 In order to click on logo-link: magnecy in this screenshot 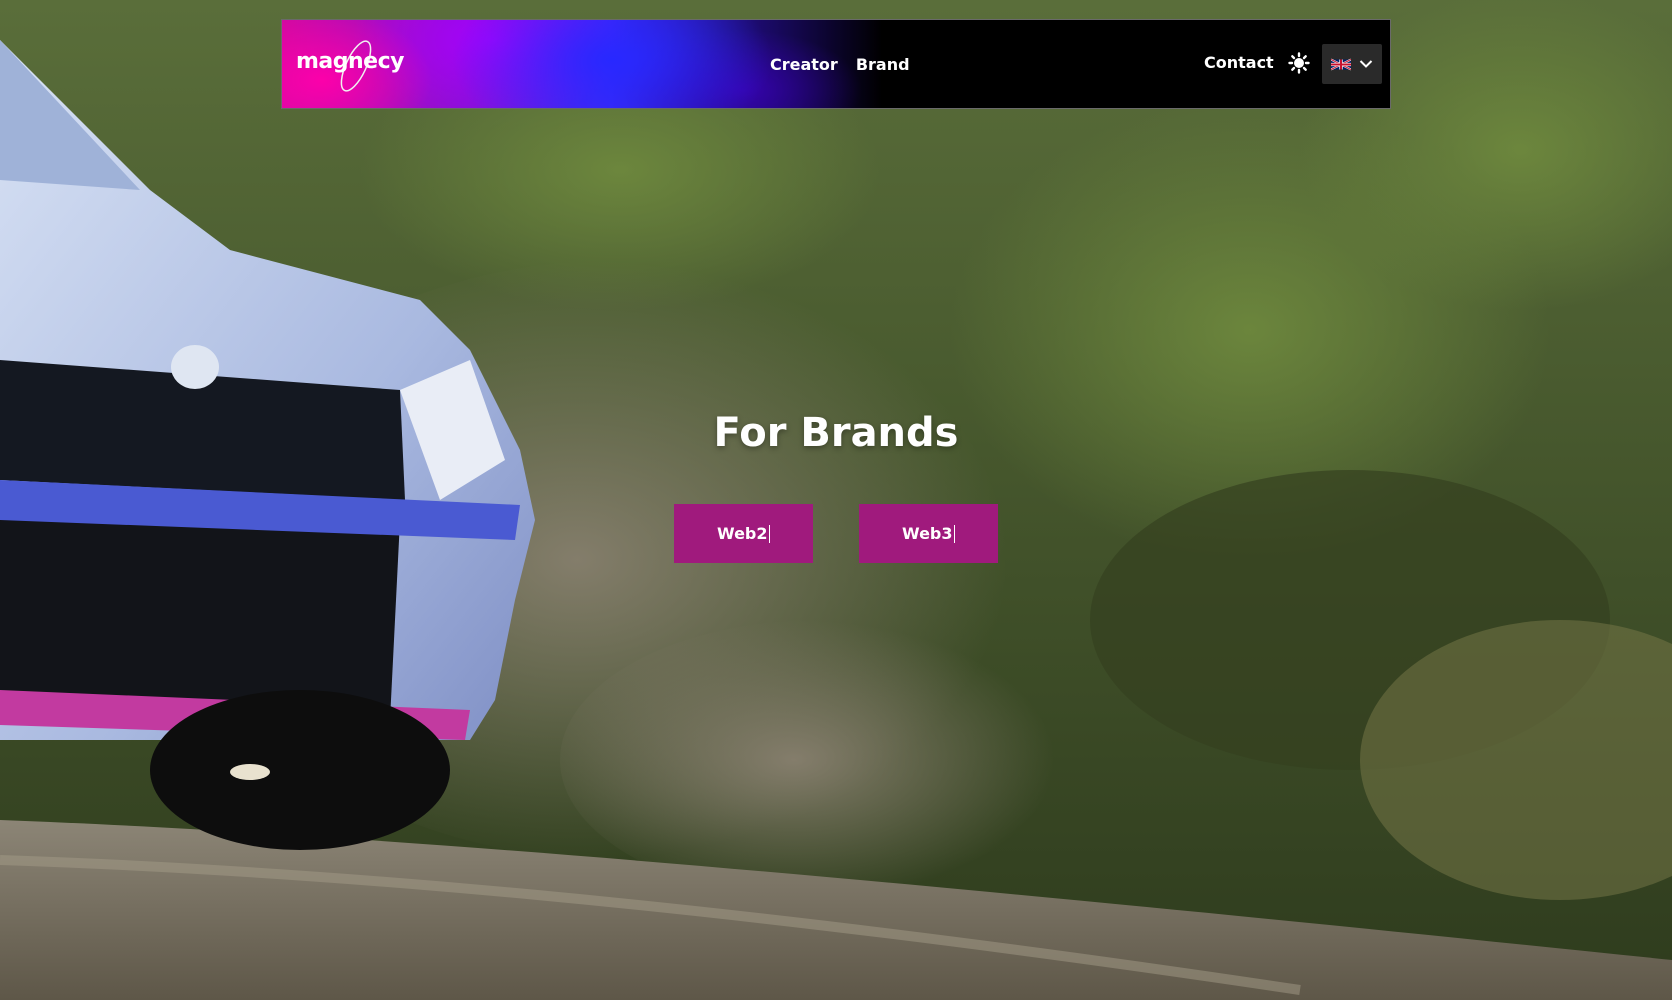, I will do `click(356, 66)`.